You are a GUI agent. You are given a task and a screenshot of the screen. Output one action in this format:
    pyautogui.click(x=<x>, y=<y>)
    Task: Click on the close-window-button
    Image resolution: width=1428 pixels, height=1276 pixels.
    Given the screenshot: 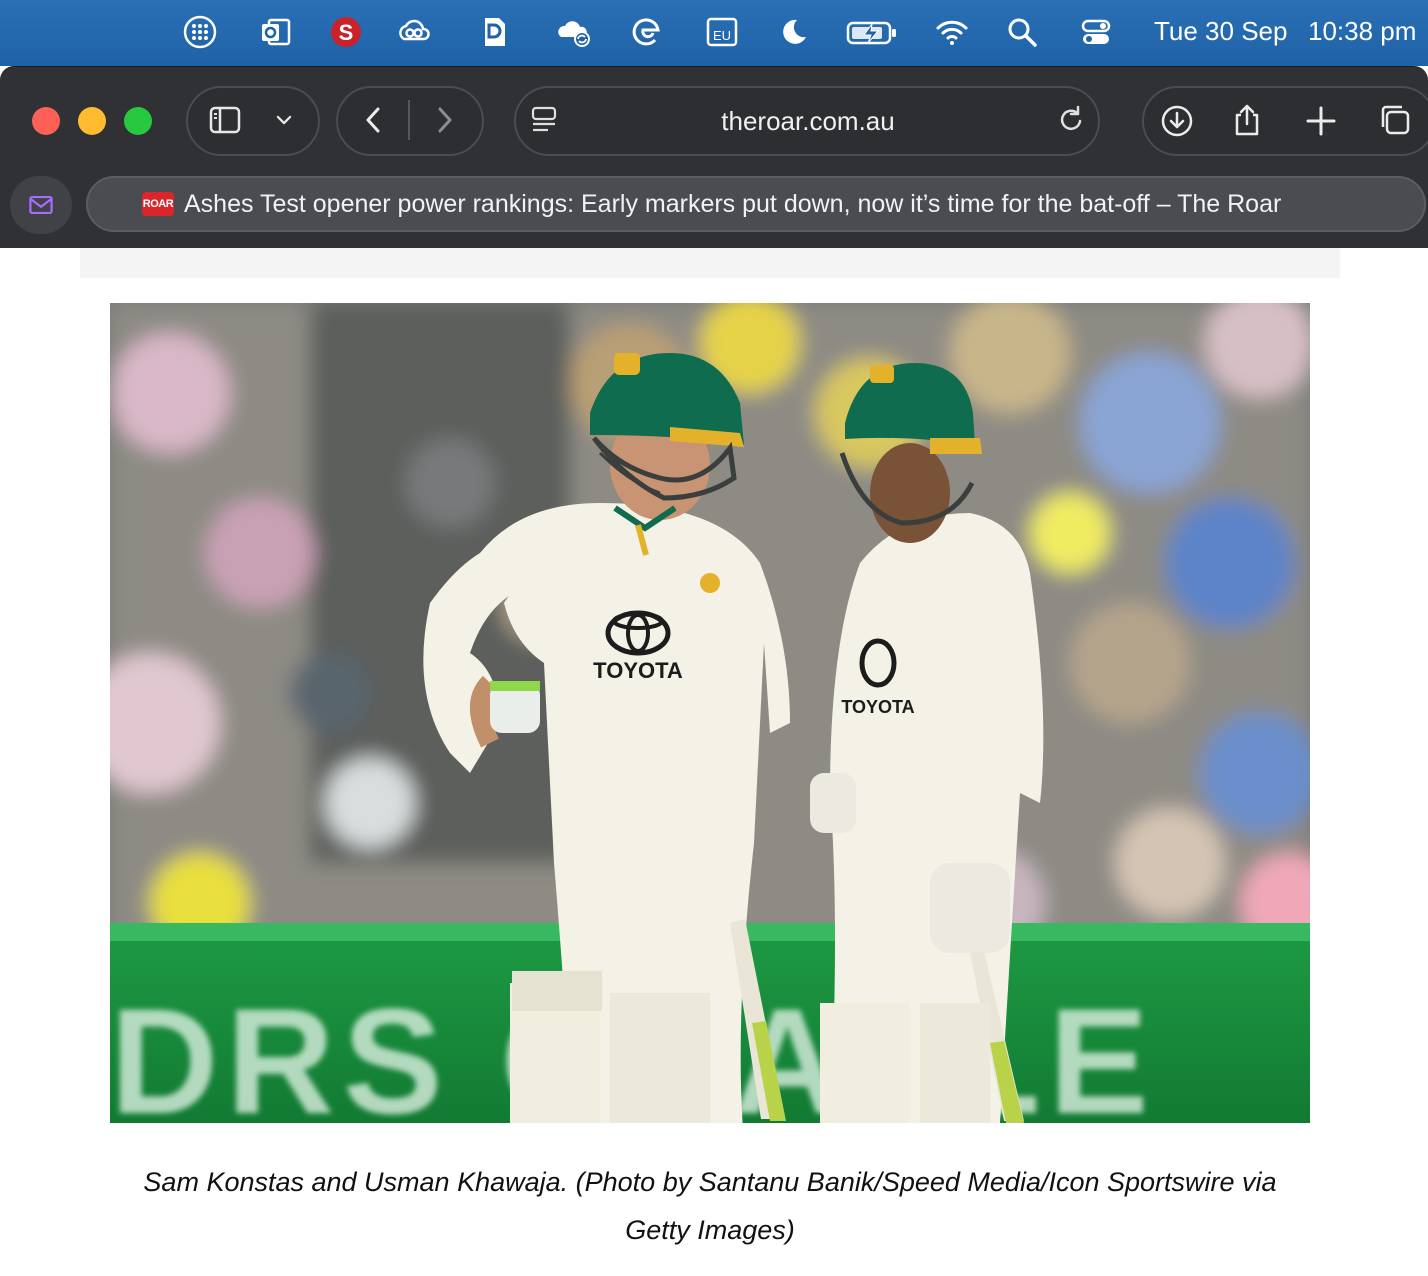 What is the action you would take?
    pyautogui.click(x=46, y=121)
    